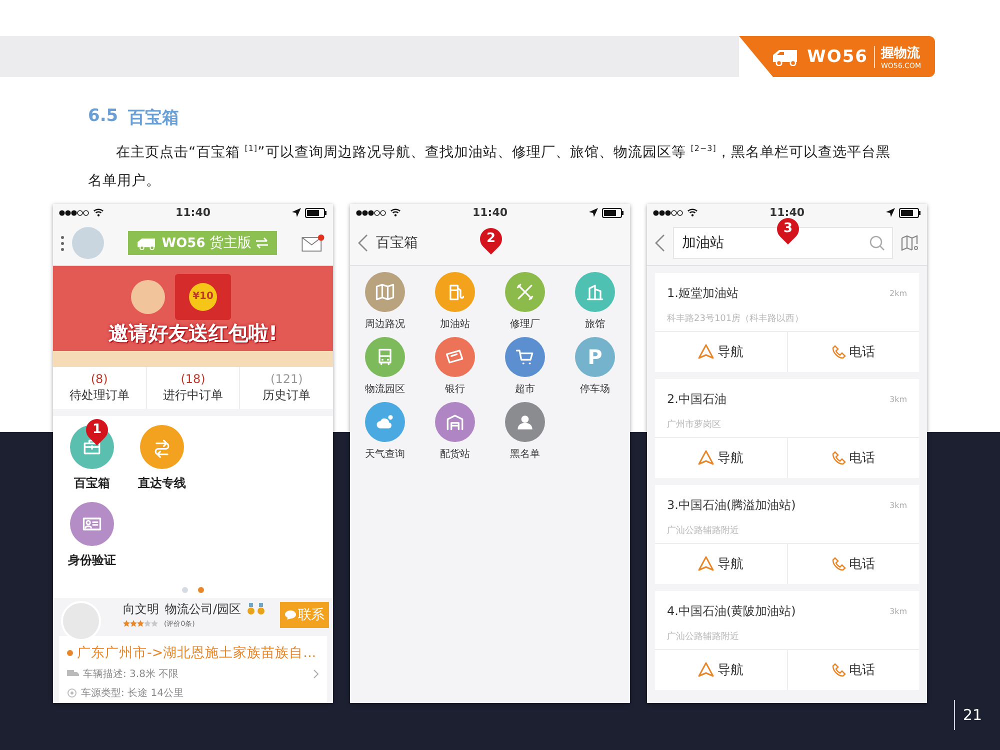  What do you see at coordinates (203, 296) in the screenshot?
I see `banner-amount: ¥10` at bounding box center [203, 296].